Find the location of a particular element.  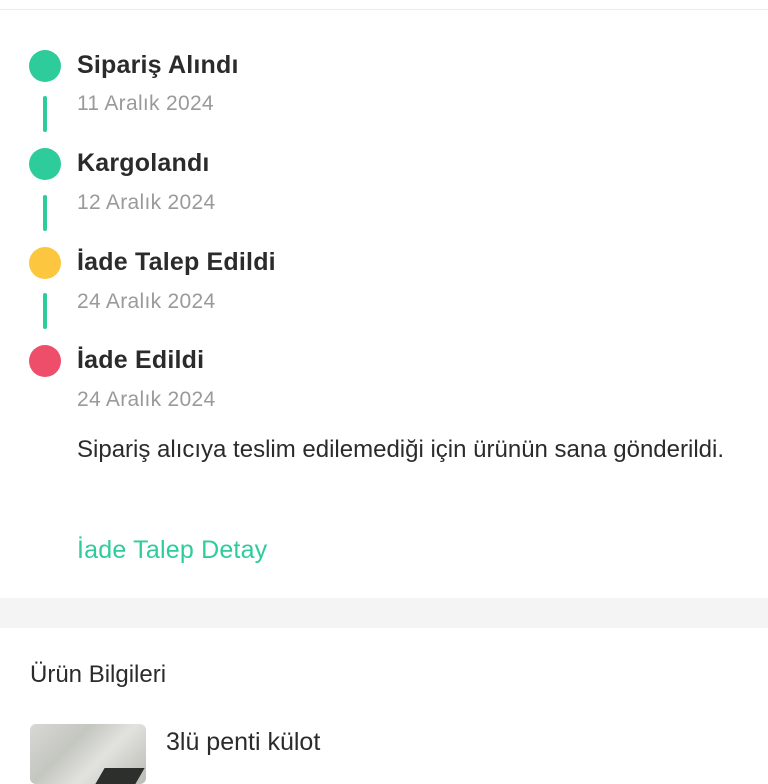

step-date-returned: 24 Aralık 2024 is located at coordinates (146, 399).